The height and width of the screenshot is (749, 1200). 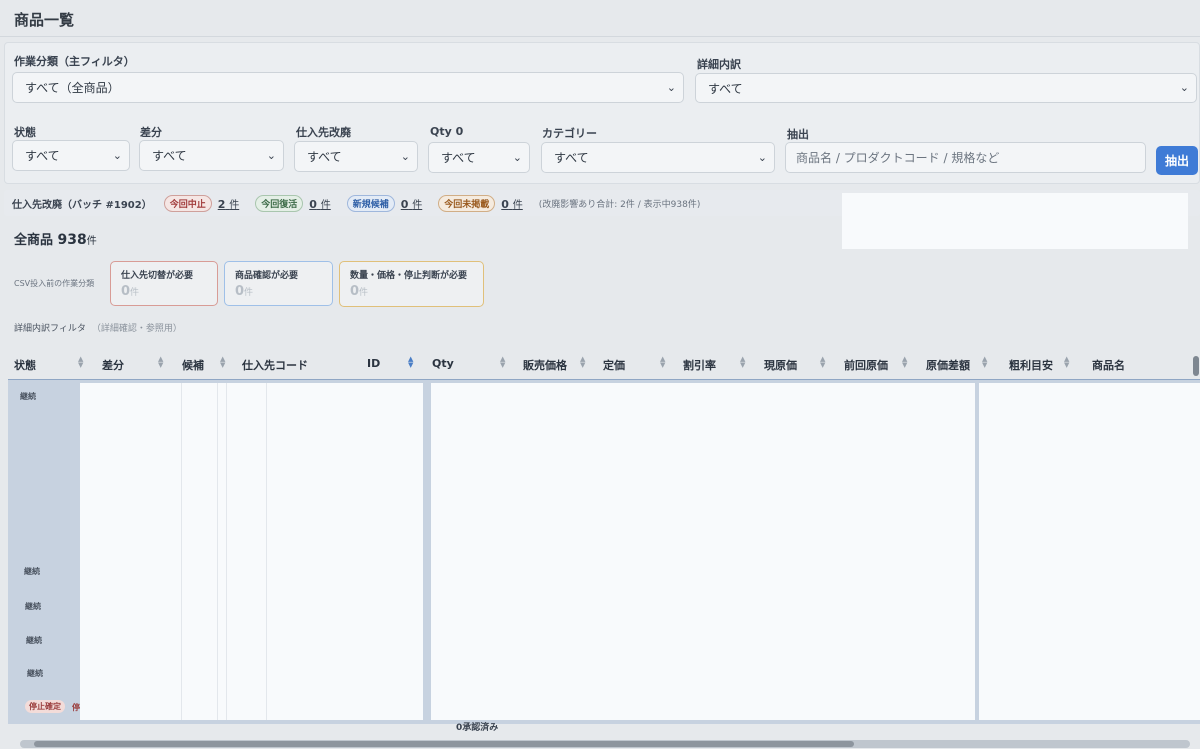 I want to click on pill-revived: 今回復活, so click(x=279, y=203).